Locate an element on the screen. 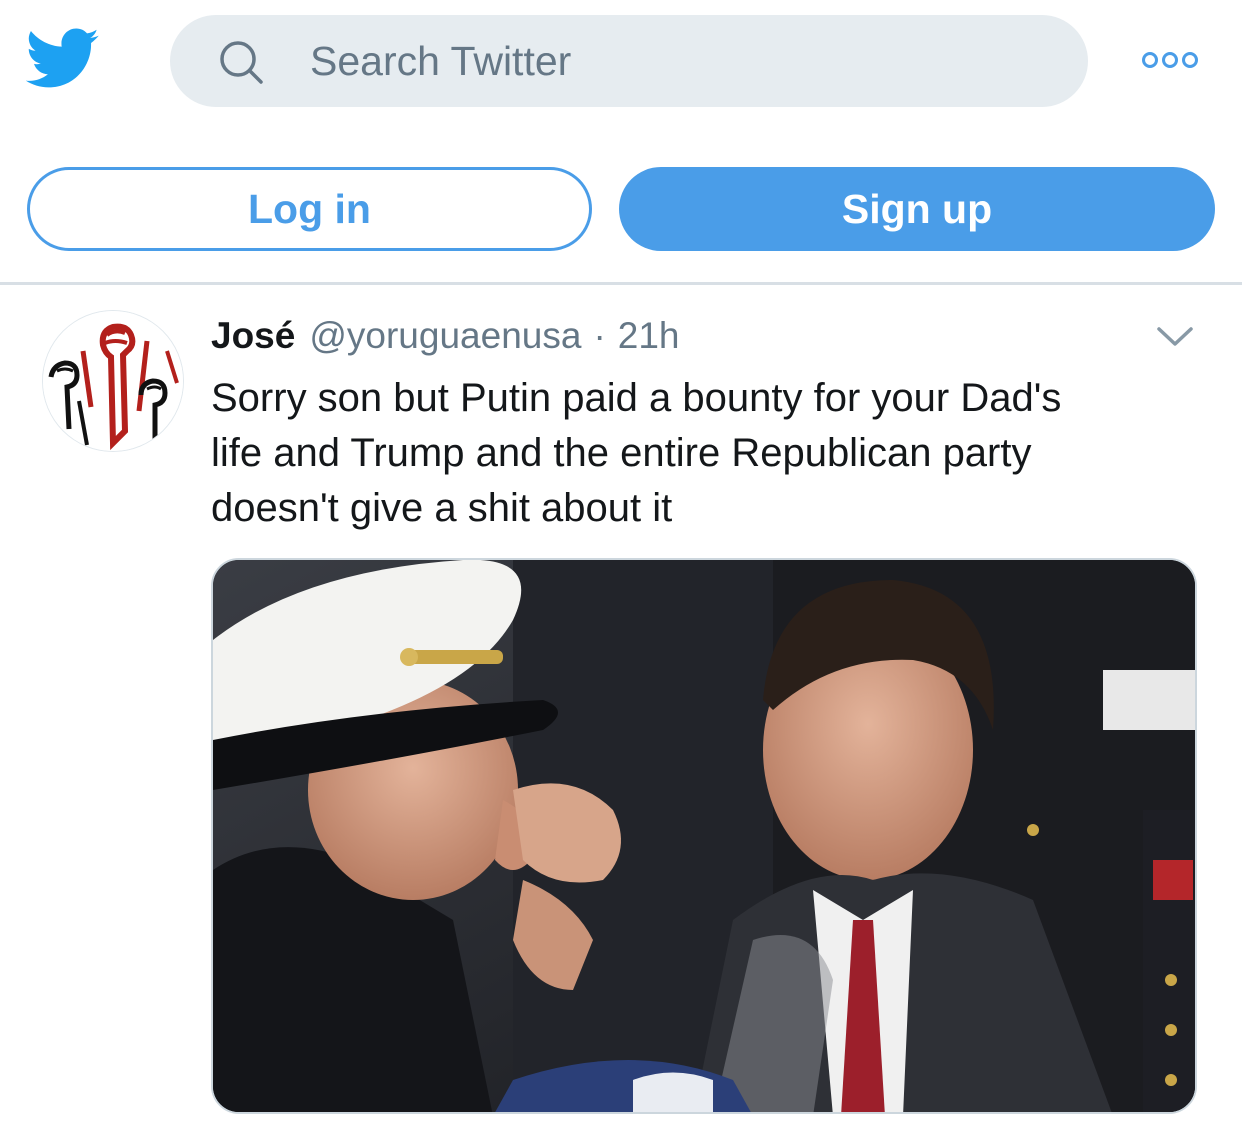 This screenshot has width=1242, height=1122. search-icon is located at coordinates (241, 62).